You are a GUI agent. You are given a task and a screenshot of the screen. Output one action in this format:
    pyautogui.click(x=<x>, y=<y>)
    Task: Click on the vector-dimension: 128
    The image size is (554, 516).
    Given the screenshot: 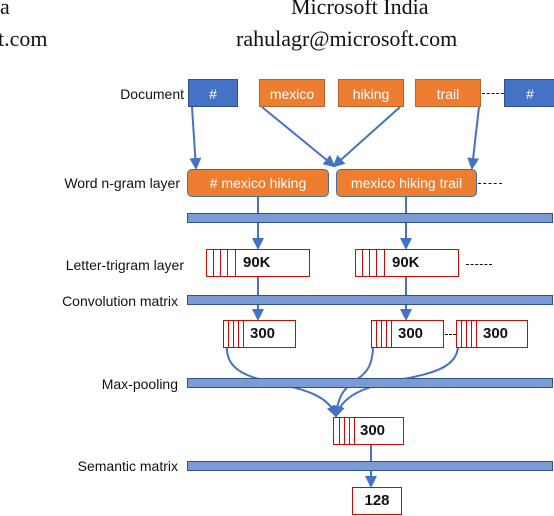 What is the action you would take?
    pyautogui.click(x=377, y=500)
    